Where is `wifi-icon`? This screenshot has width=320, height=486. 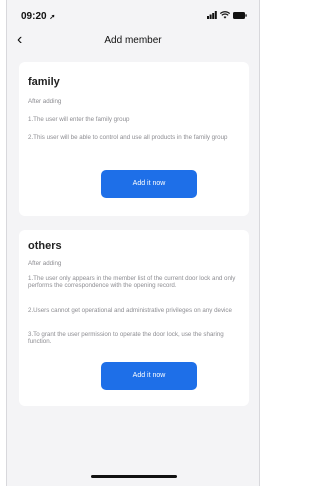
wifi-icon is located at coordinates (225, 15).